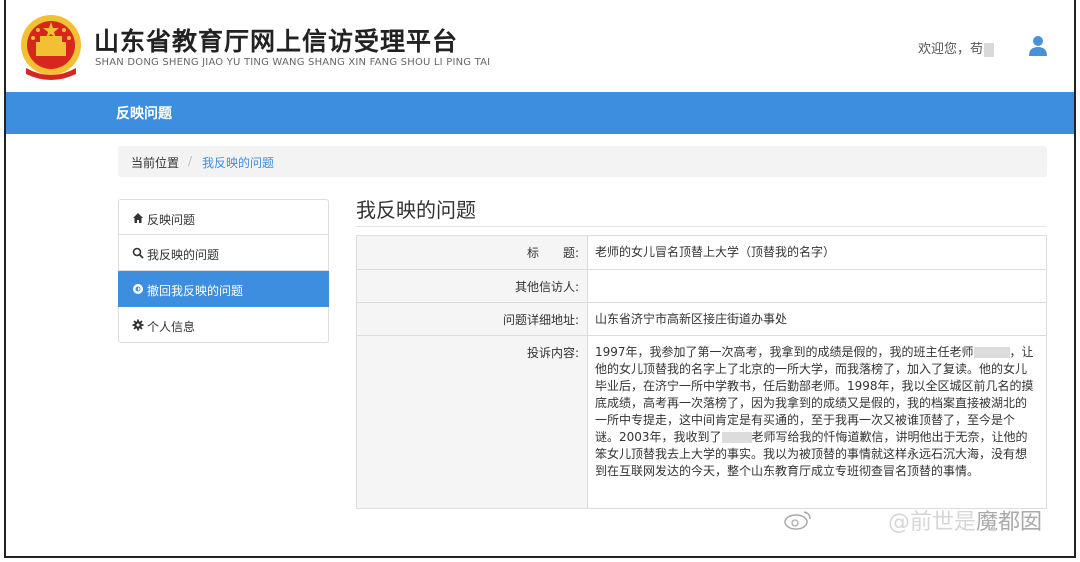 The height and width of the screenshot is (562, 1080). What do you see at coordinates (276, 41) in the screenshot?
I see `site-title: 山东省教育厅网上信访受理平台` at bounding box center [276, 41].